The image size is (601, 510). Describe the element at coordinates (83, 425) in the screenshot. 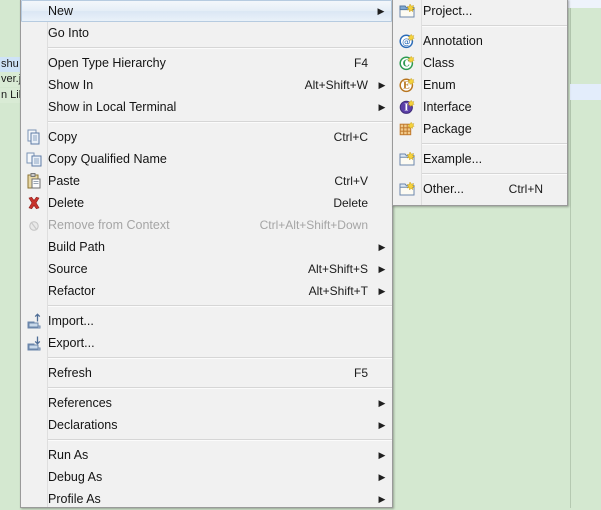

I see `menu-item-label: Declarations` at that location.